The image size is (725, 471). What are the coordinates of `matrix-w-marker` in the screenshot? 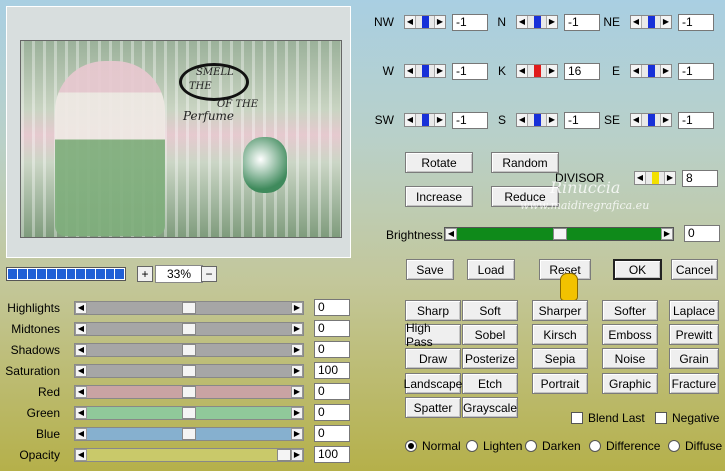 It's located at (425, 71).